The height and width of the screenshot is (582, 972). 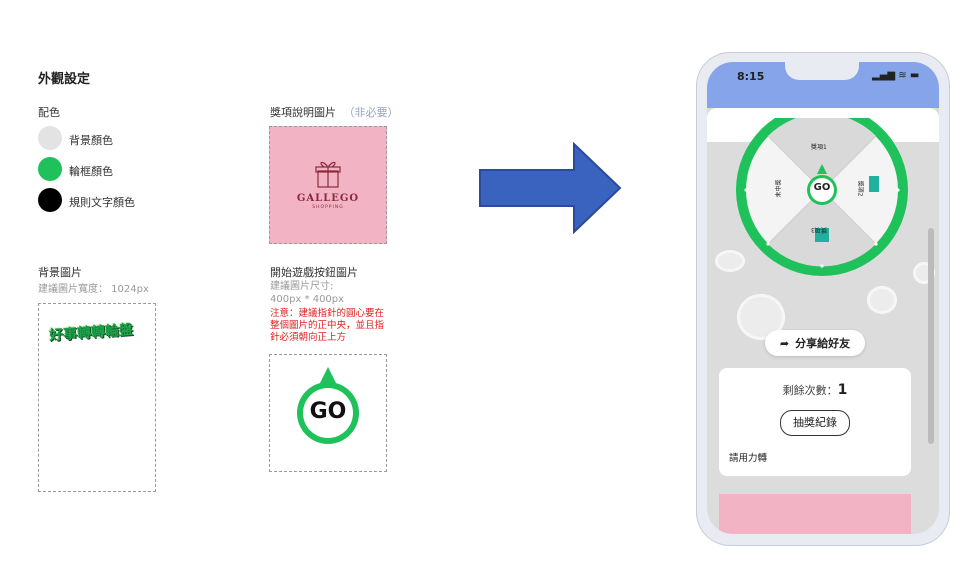 I want to click on status-icons: ▂▄▆ ≋ ▬, so click(x=895, y=75).